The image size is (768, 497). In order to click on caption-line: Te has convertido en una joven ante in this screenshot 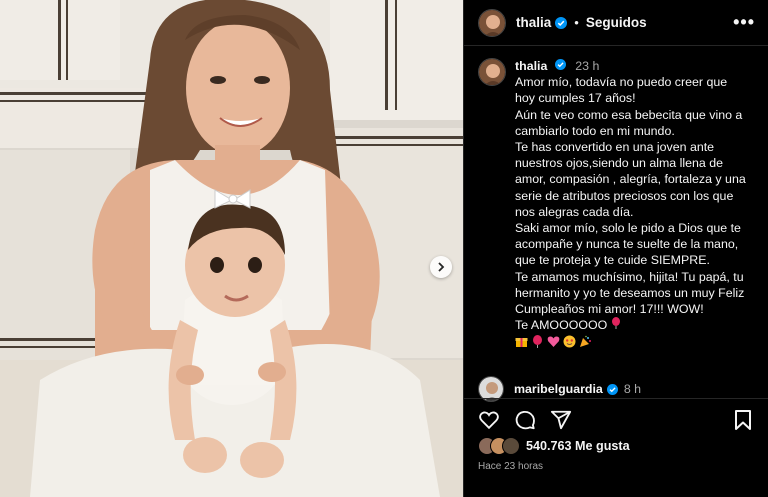, I will do `click(615, 147)`.